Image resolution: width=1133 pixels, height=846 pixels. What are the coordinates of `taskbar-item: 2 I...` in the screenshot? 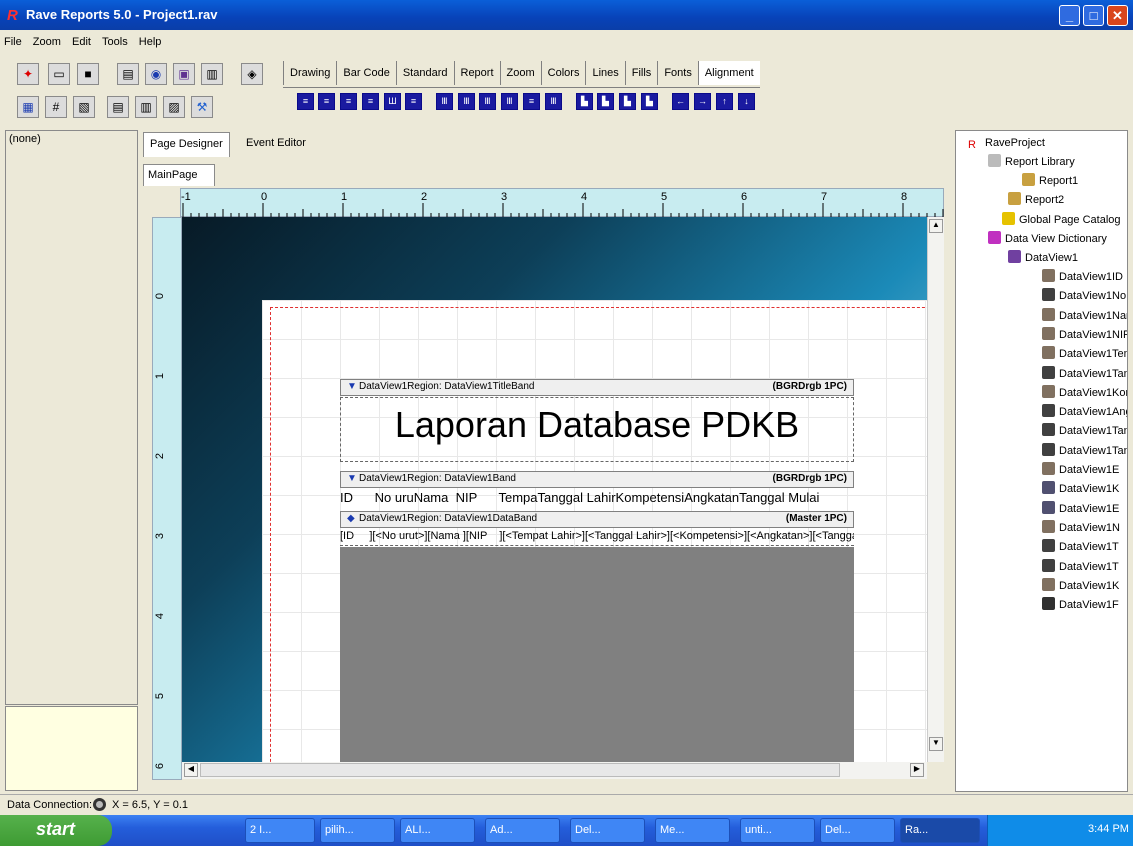 It's located at (280, 830).